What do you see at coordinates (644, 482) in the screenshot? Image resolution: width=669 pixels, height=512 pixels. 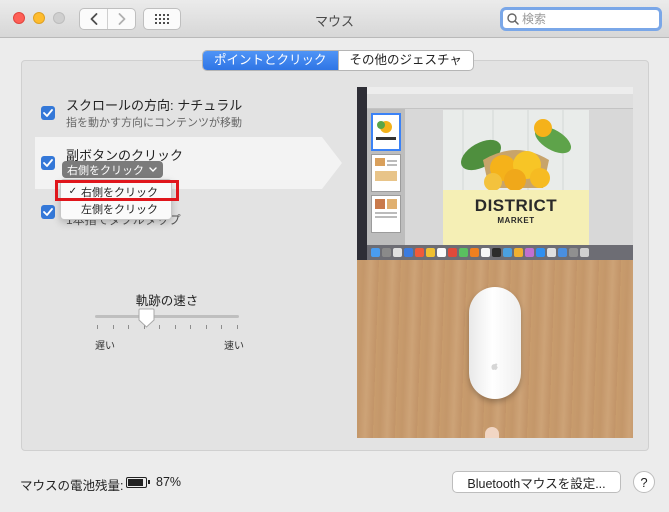 I see `help-button: ?` at bounding box center [644, 482].